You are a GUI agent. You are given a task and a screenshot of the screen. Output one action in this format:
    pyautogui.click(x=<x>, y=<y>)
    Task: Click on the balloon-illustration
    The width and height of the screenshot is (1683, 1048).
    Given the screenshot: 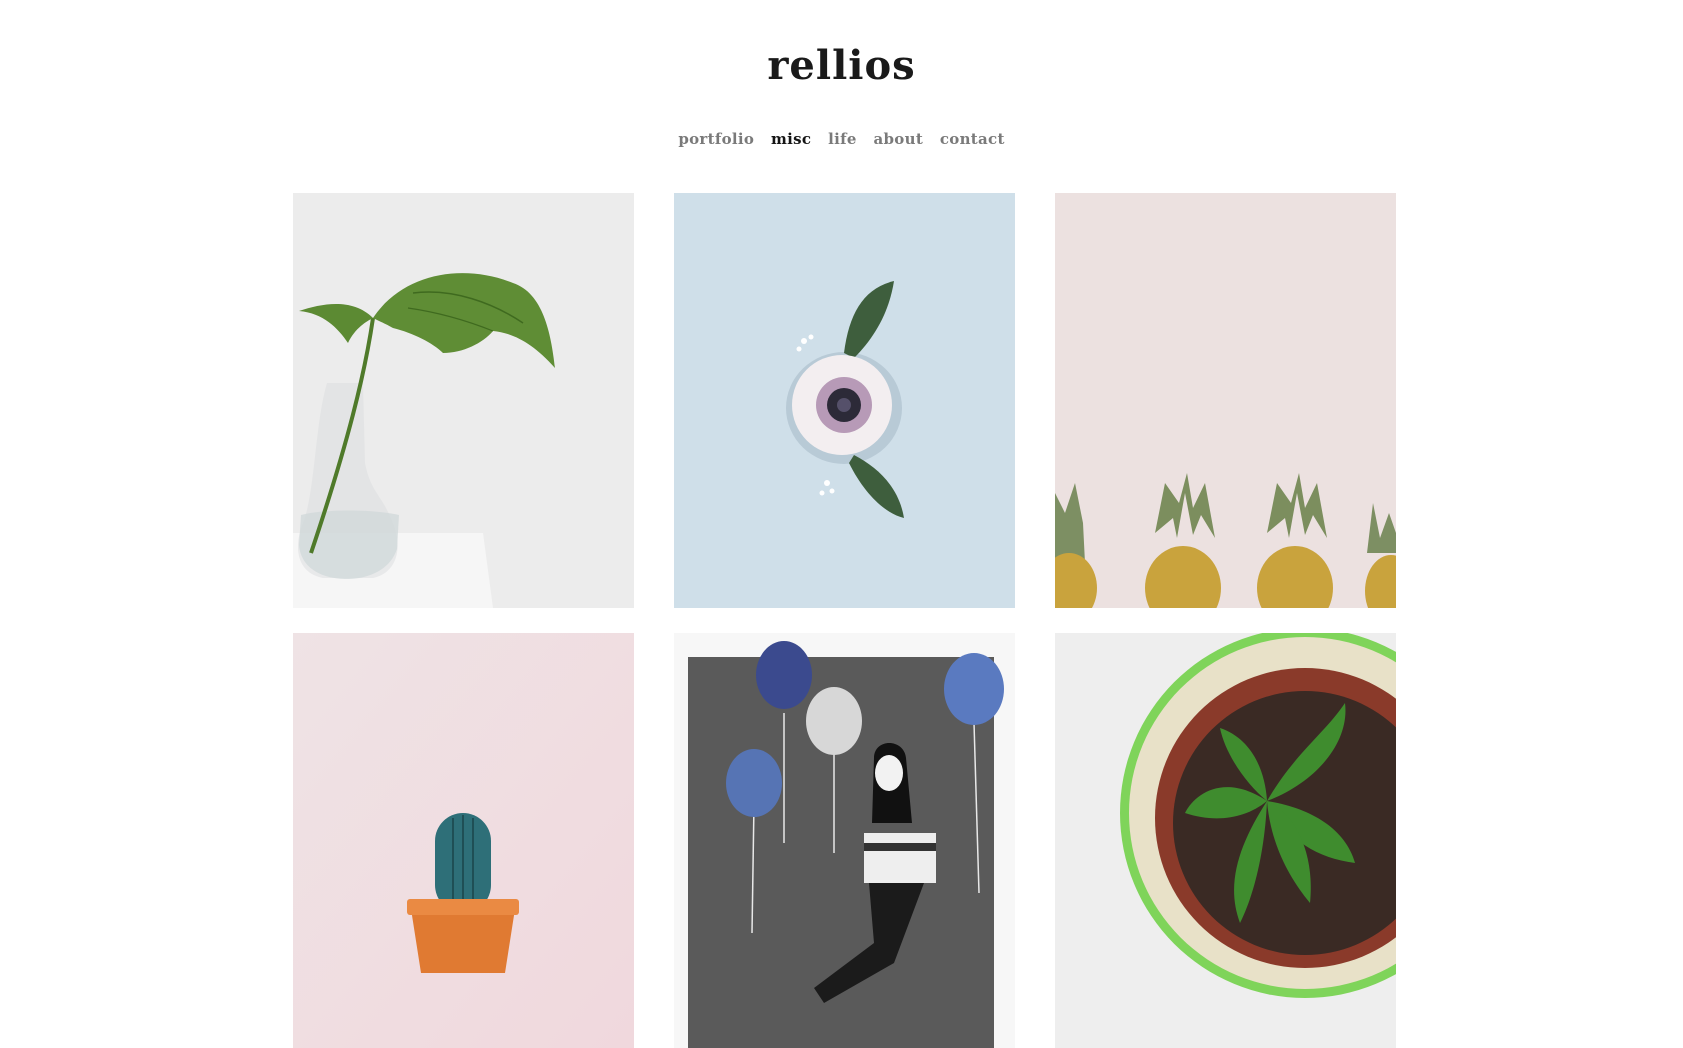 What is the action you would take?
    pyautogui.click(x=844, y=840)
    